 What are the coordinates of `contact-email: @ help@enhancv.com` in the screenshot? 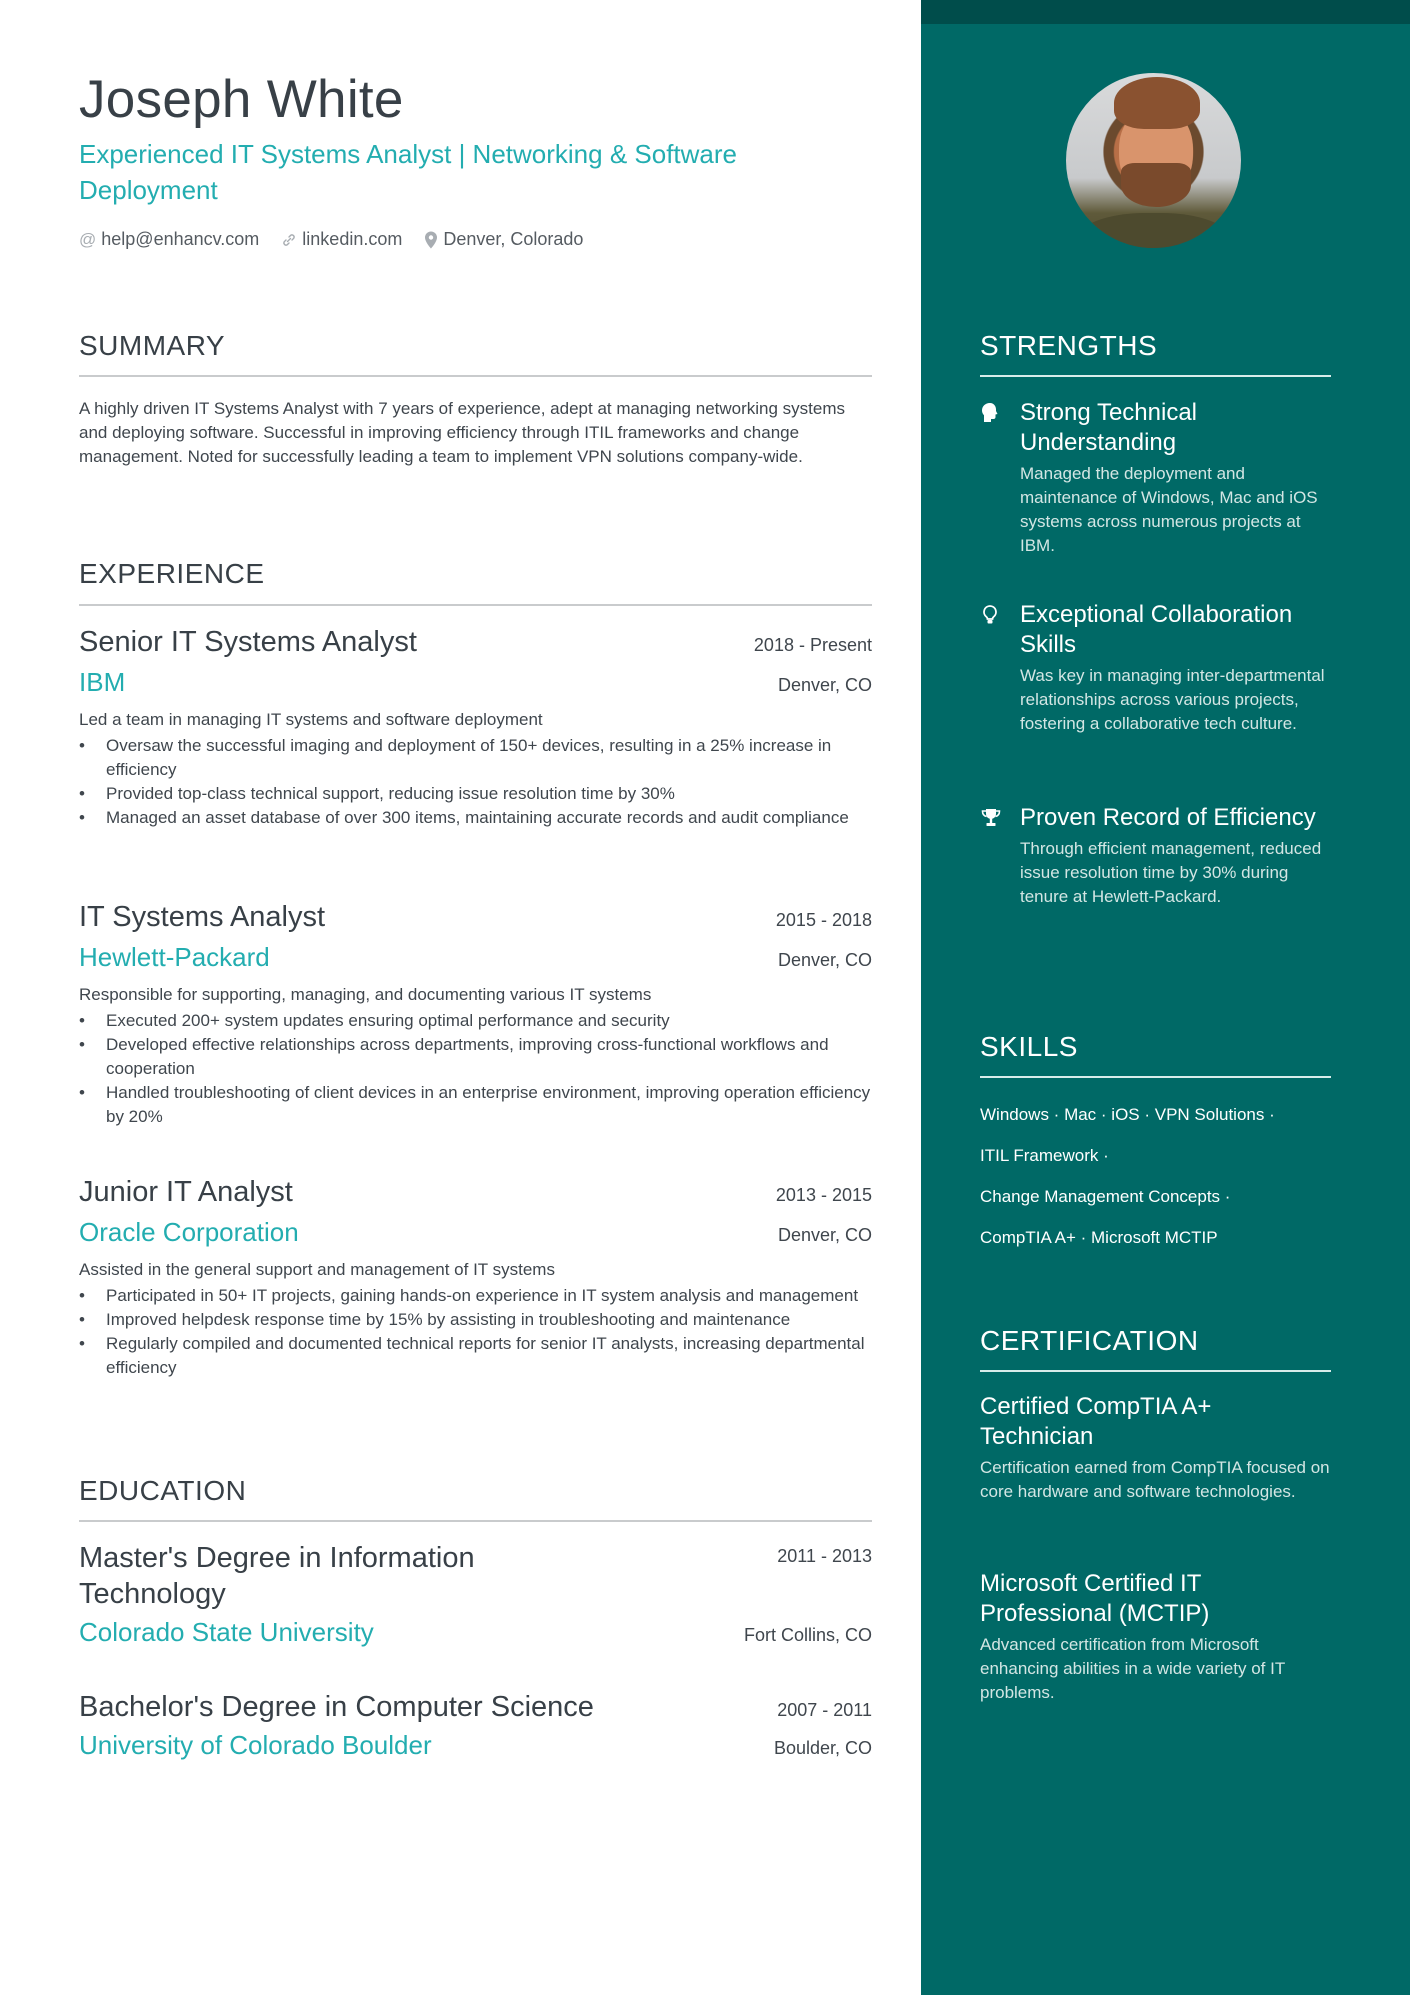 It's located at (169, 239).